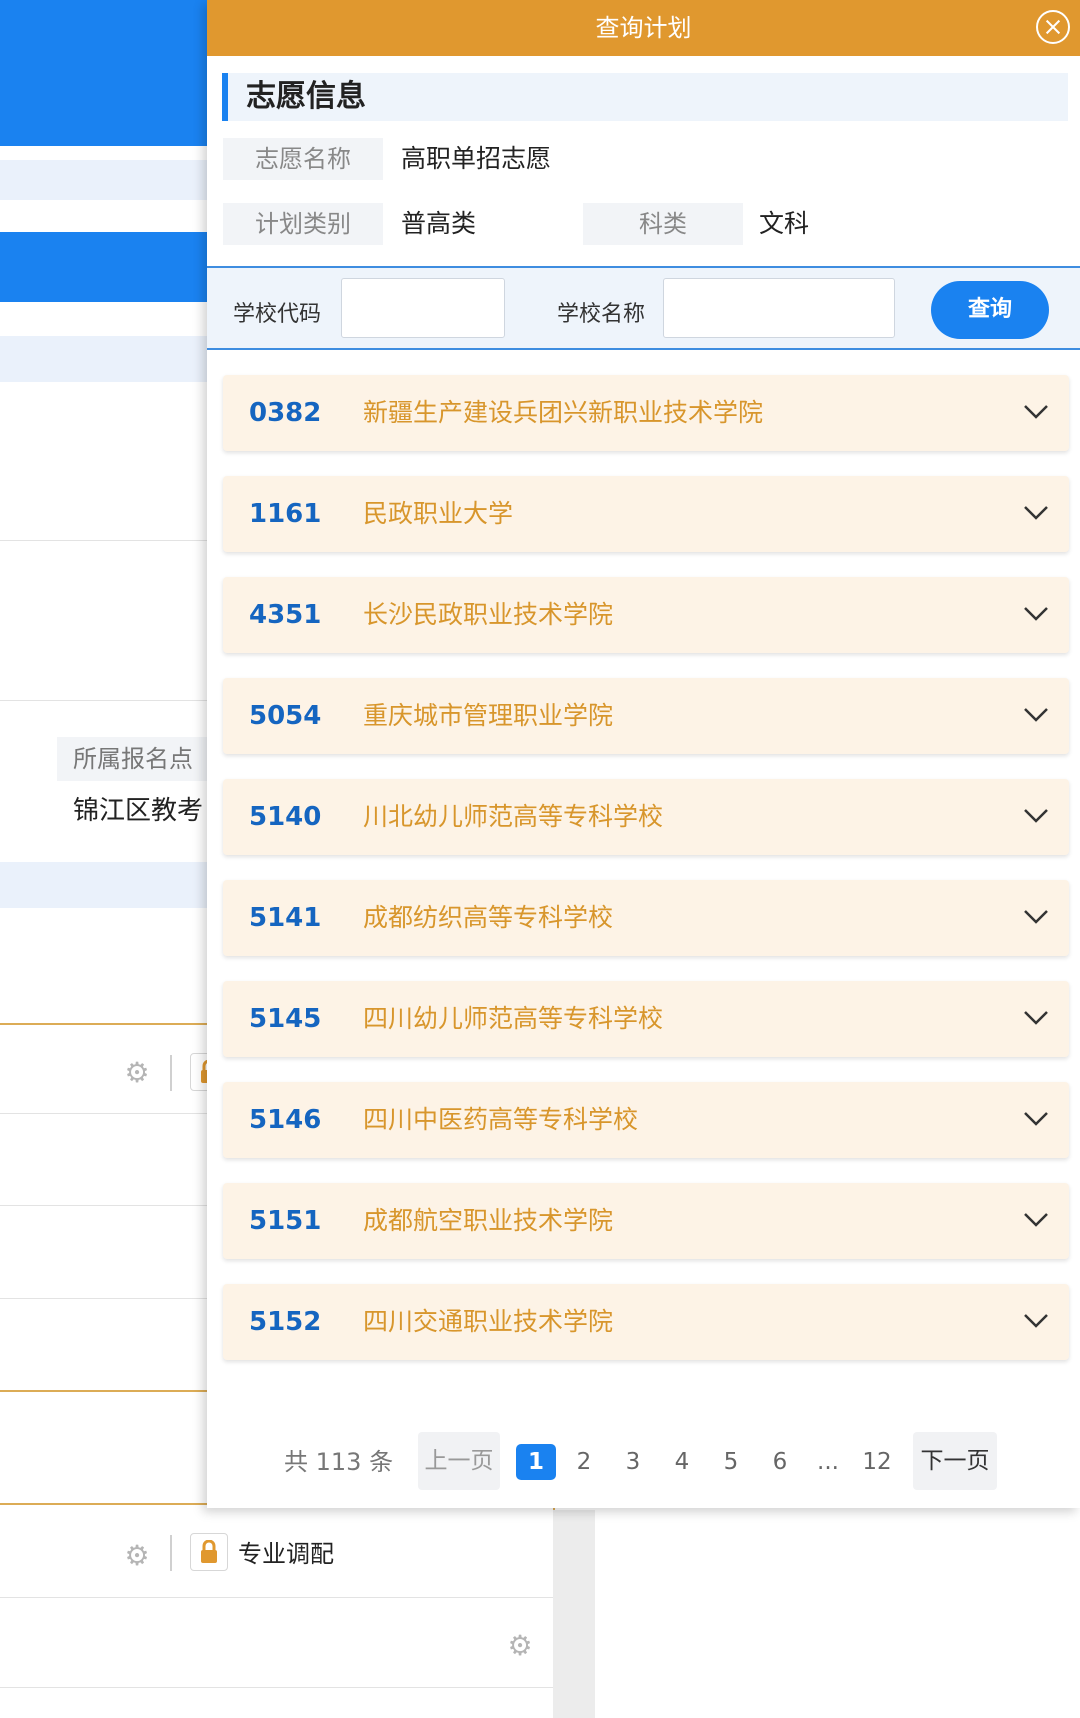 This screenshot has height=1718, width=1080. What do you see at coordinates (488, 917) in the screenshot?
I see `school-name: 成都纺织高等专科学校` at bounding box center [488, 917].